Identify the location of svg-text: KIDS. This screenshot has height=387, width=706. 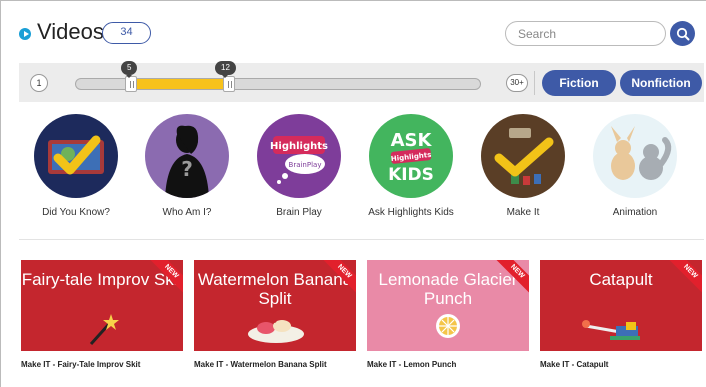
(411, 175).